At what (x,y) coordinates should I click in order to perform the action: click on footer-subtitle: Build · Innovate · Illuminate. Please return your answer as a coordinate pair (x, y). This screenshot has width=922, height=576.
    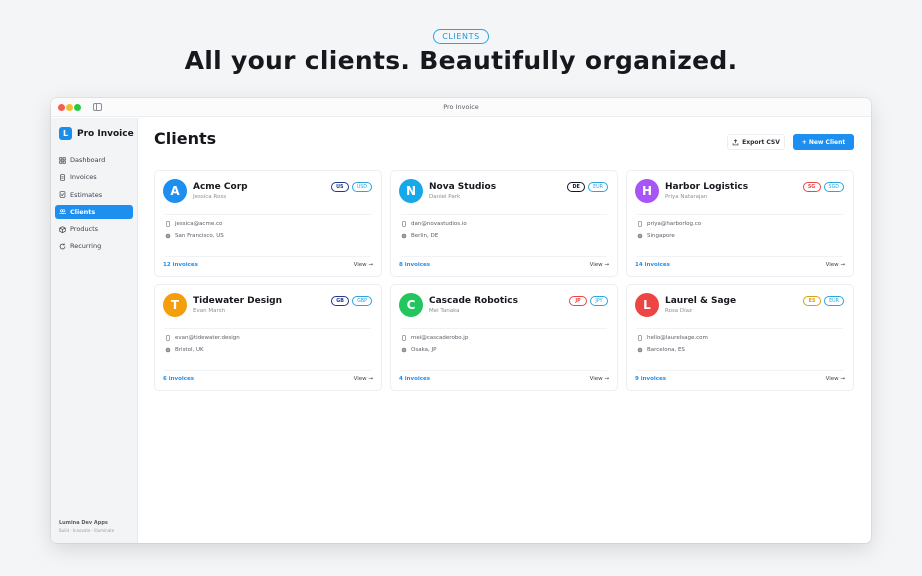
    Looking at the image, I should click on (87, 530).